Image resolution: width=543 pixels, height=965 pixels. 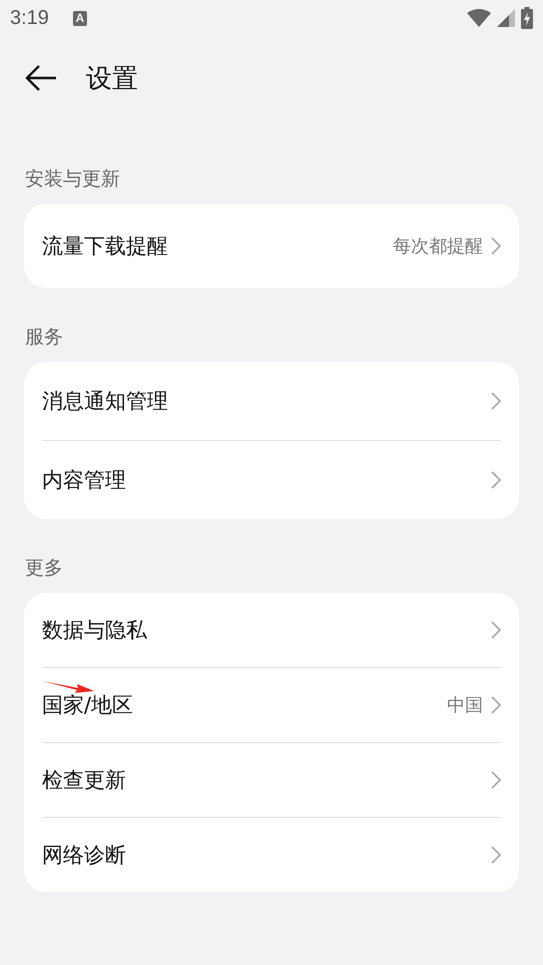 I want to click on section-label: 更多, so click(x=44, y=568).